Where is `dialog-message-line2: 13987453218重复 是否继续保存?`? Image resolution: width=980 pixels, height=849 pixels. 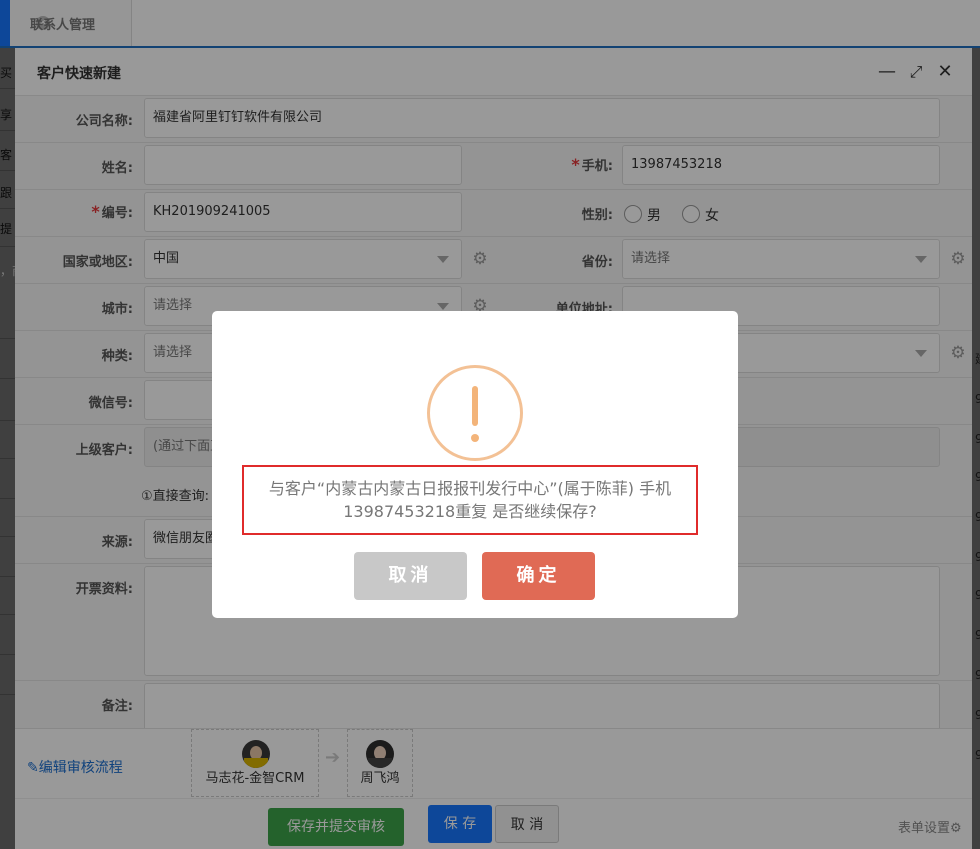 dialog-message-line2: 13987453218重复 是否继续保存? is located at coordinates (470, 511).